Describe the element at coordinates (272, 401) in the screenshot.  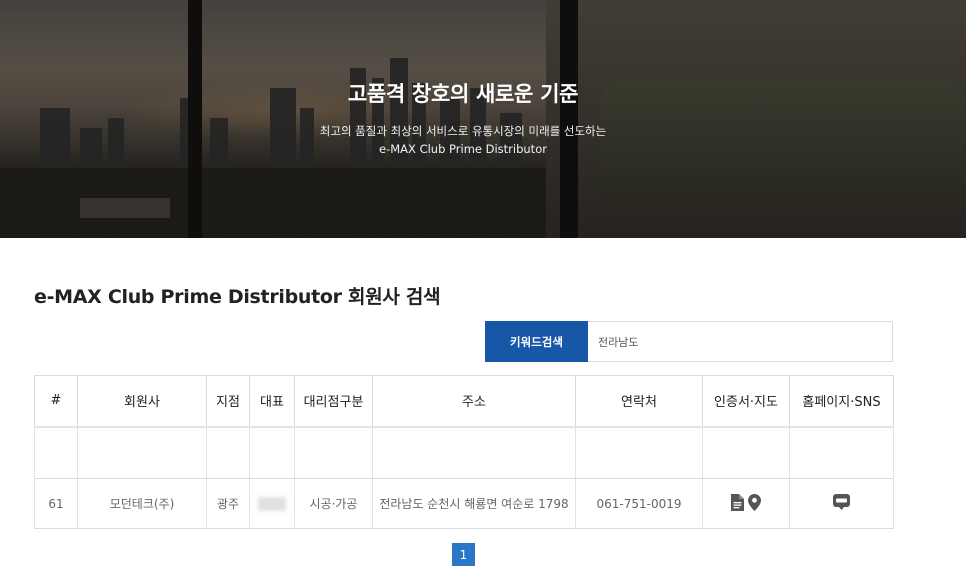
I see `header-ceo: 대표` at that location.